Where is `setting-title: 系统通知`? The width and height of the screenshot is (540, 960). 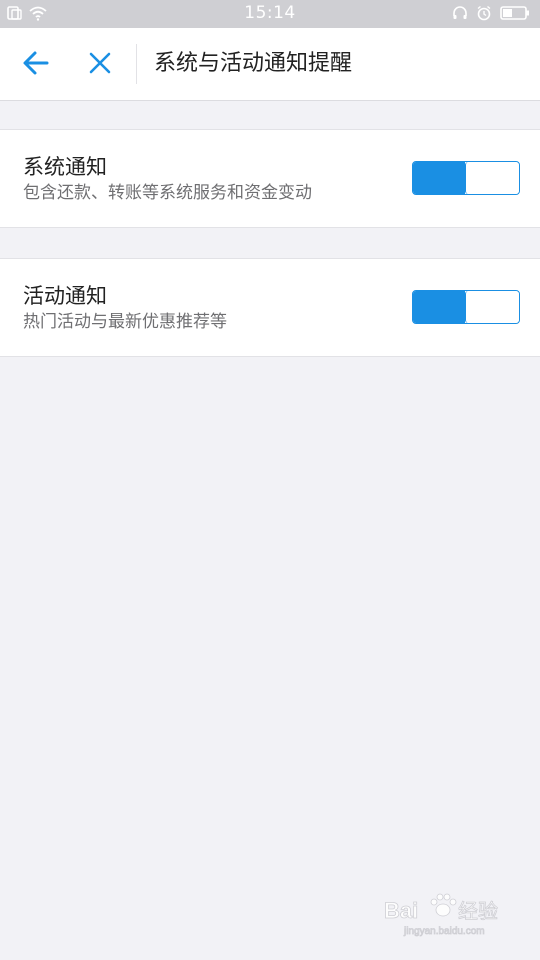 setting-title: 系统通知 is located at coordinates (65, 167).